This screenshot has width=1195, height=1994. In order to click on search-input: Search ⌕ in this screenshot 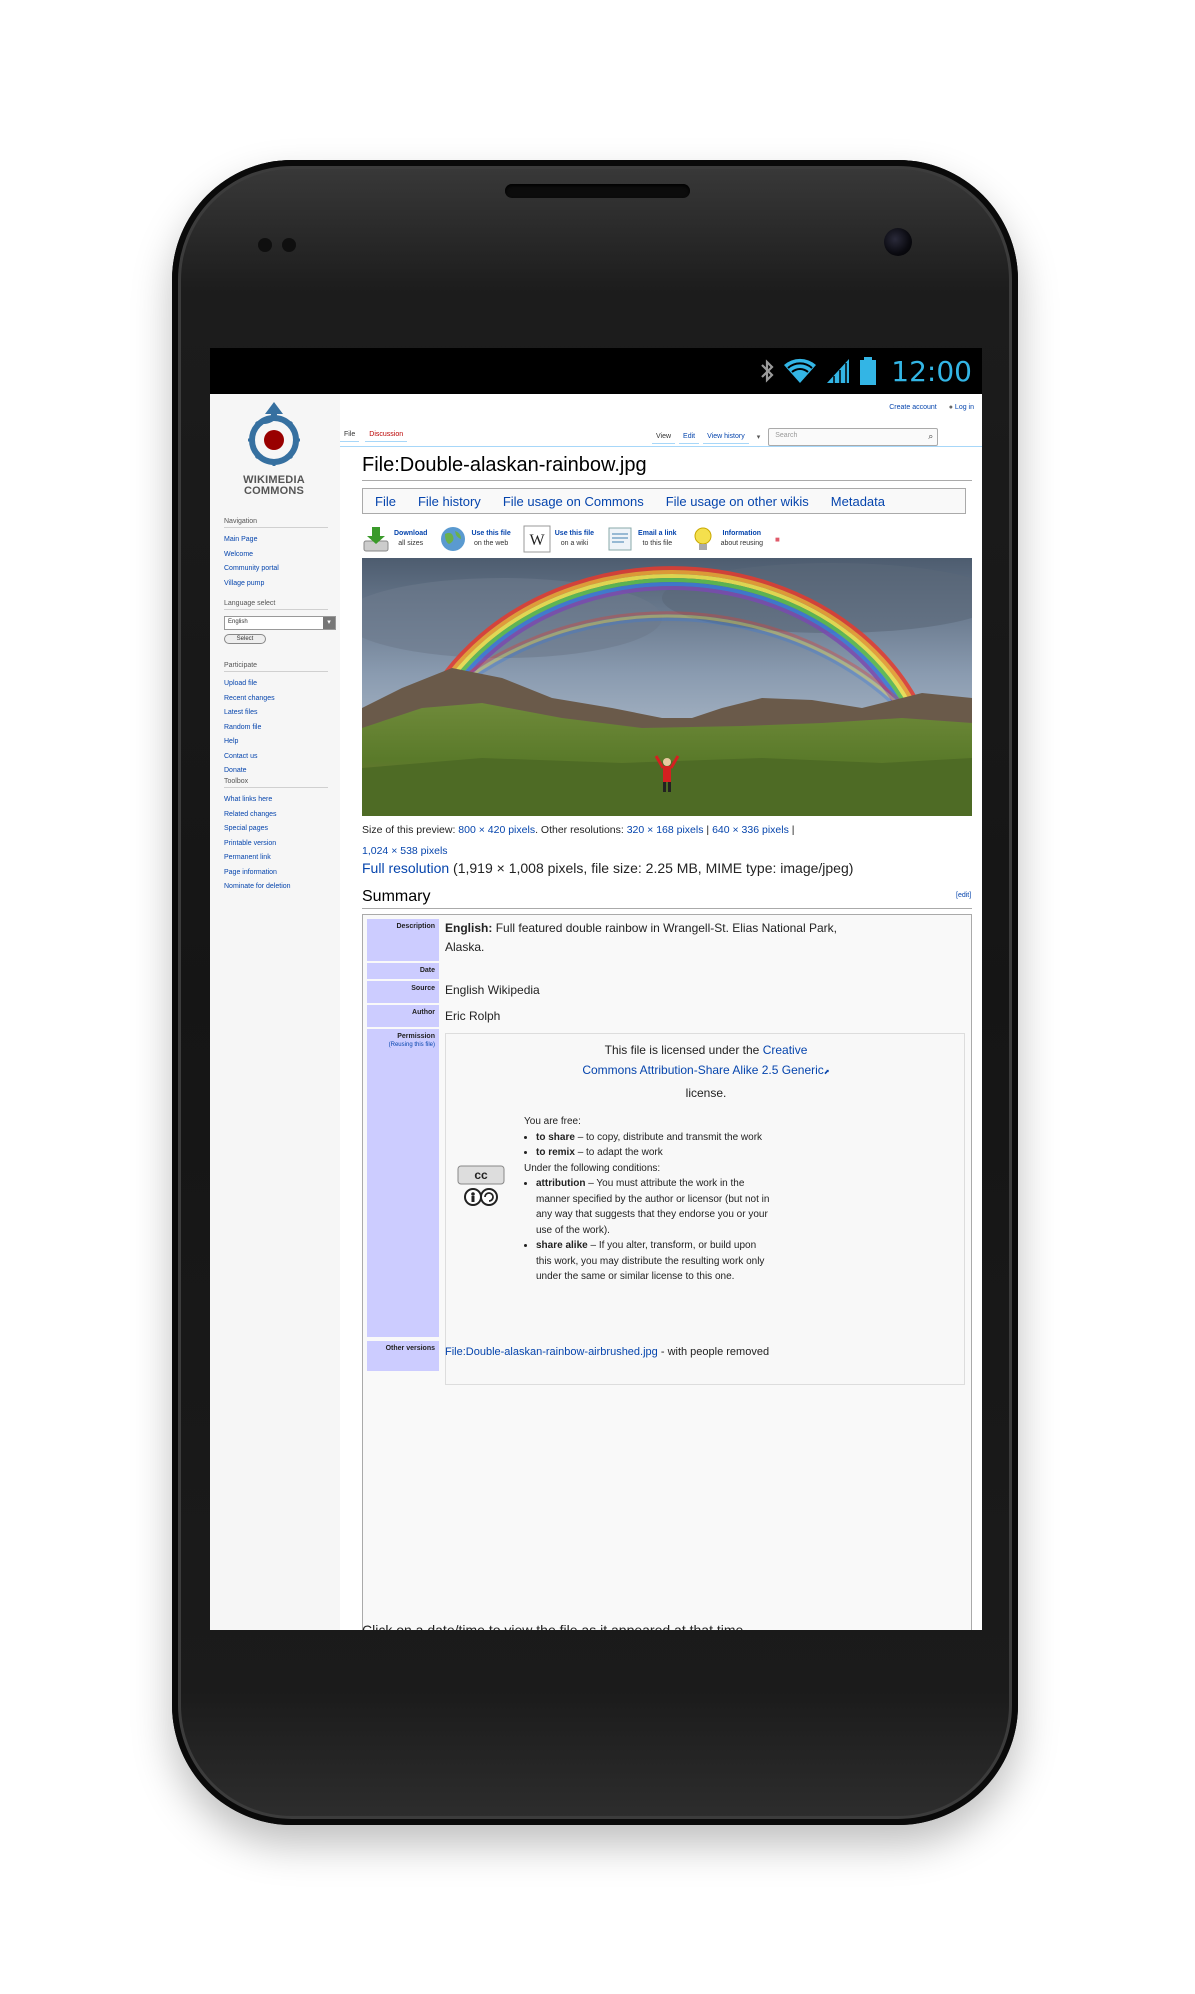, I will do `click(853, 437)`.